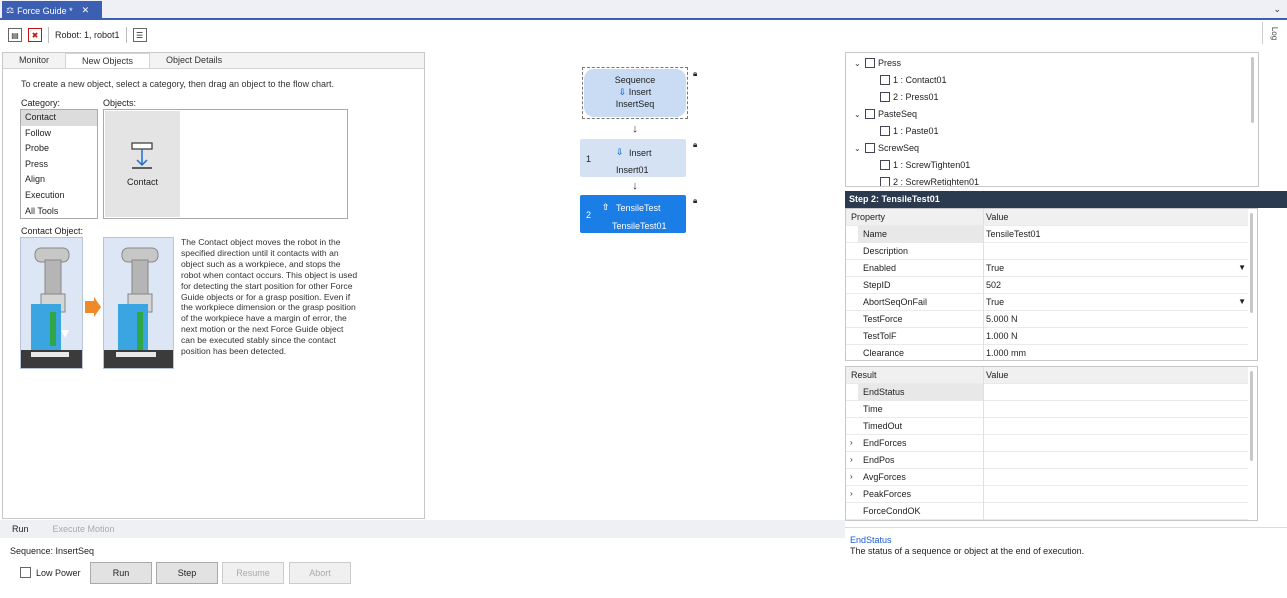  Describe the element at coordinates (1047, 352) in the screenshot. I see `property-row-clearance: Clearance 1.000 mm` at that location.